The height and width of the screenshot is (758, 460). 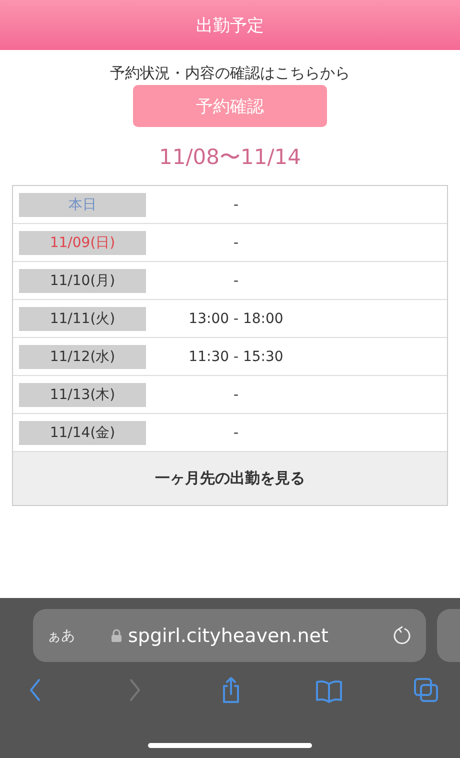 What do you see at coordinates (426, 690) in the screenshot?
I see `tabs-button` at bounding box center [426, 690].